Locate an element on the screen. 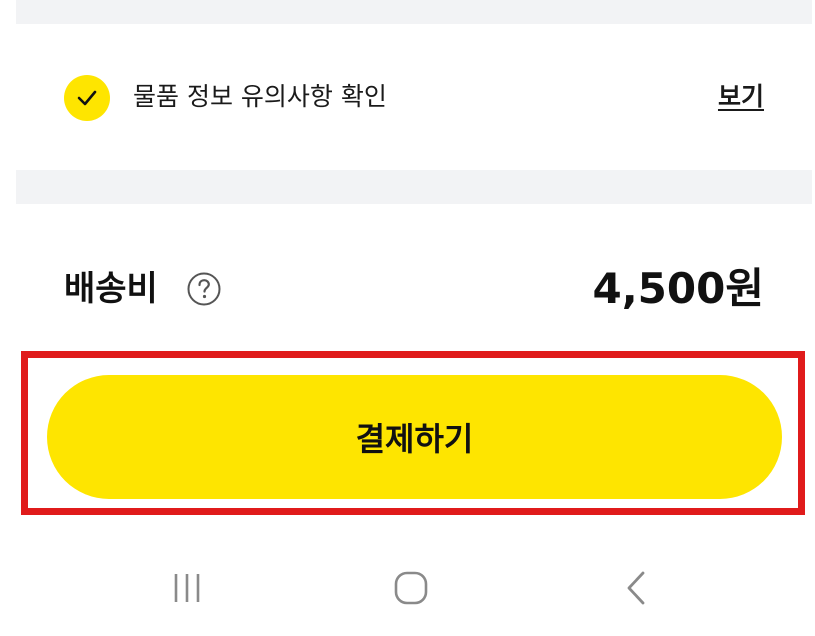  view-link: 보기 is located at coordinates (741, 97).